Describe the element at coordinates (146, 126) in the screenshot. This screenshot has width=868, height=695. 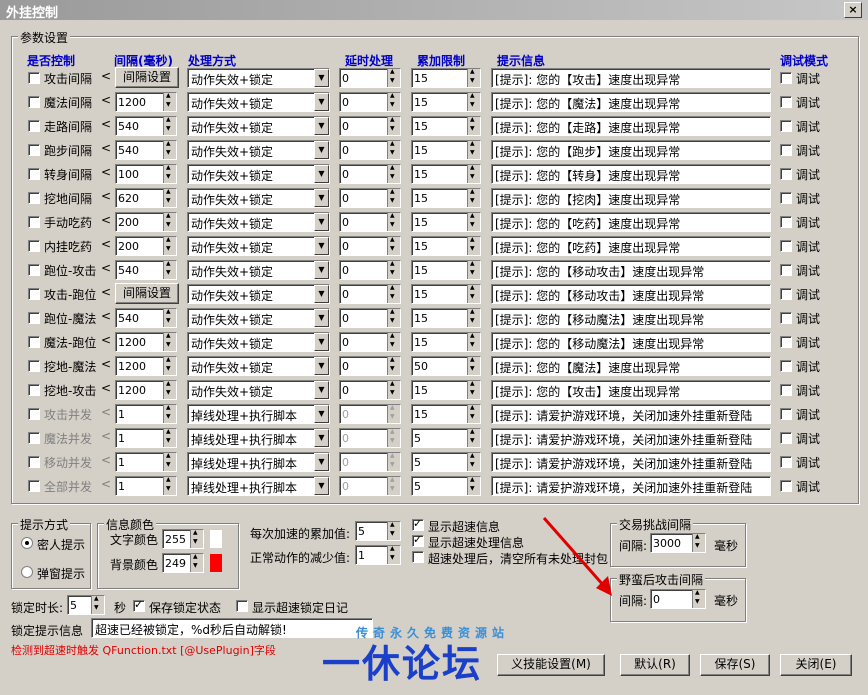
I see `interval-stepper: 540` at that location.